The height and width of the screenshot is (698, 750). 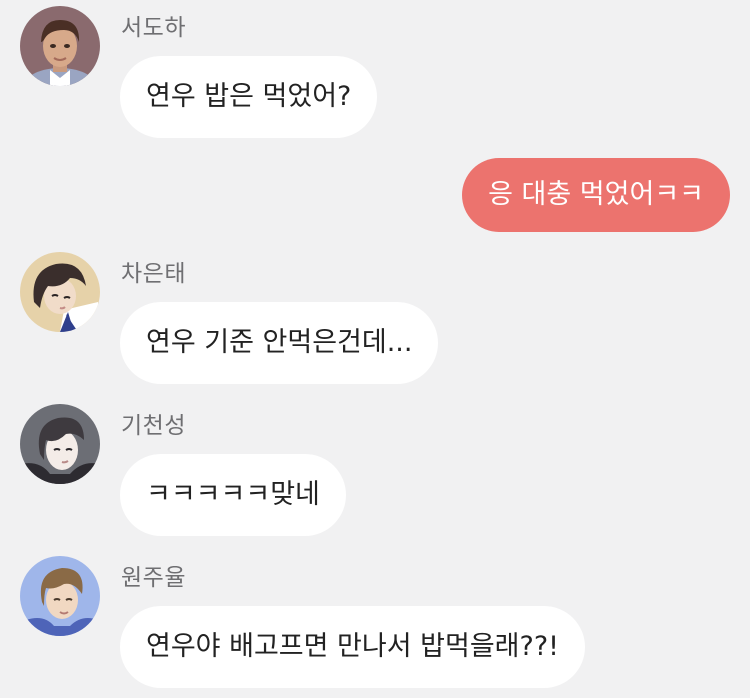 What do you see at coordinates (153, 28) in the screenshot?
I see `sender-name: 서도하` at bounding box center [153, 28].